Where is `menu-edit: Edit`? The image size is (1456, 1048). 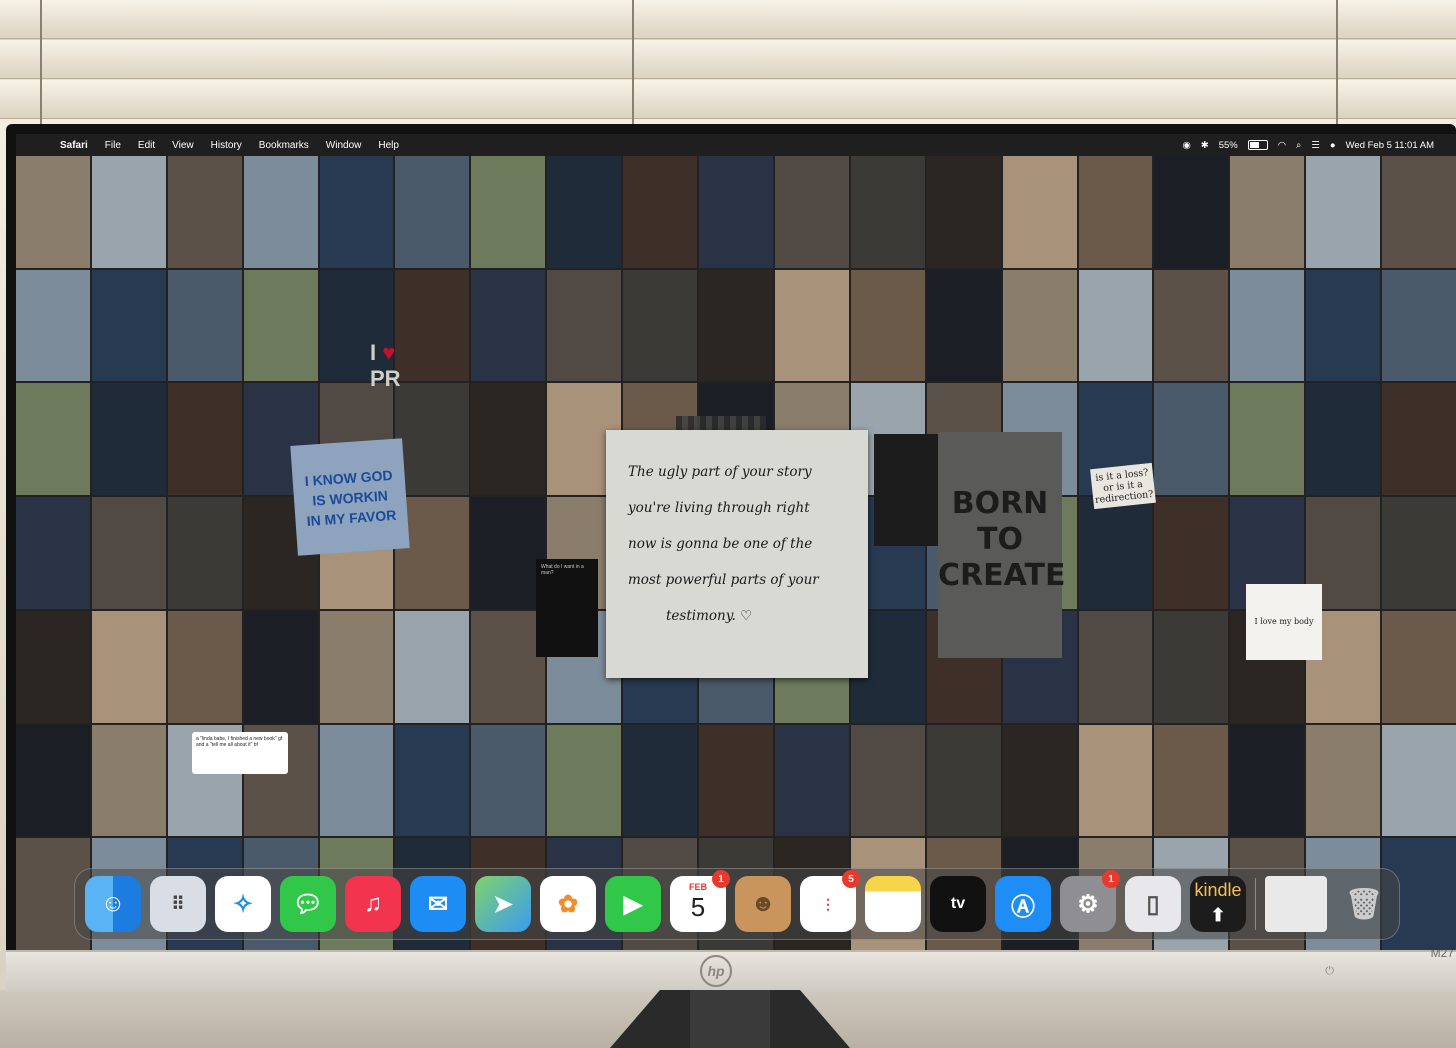
menu-edit: Edit is located at coordinates (146, 145).